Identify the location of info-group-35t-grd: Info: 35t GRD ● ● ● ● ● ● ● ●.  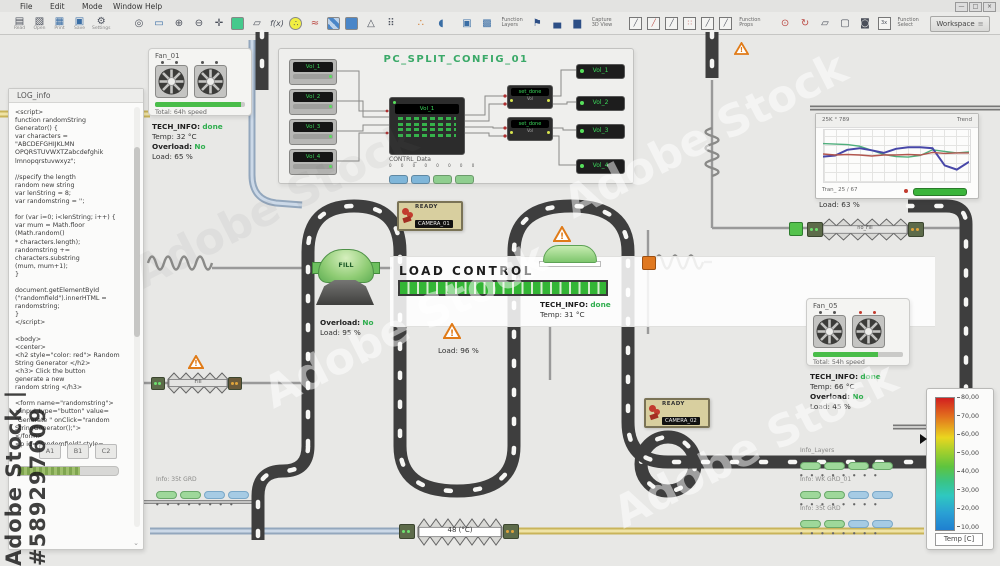
(848, 520).